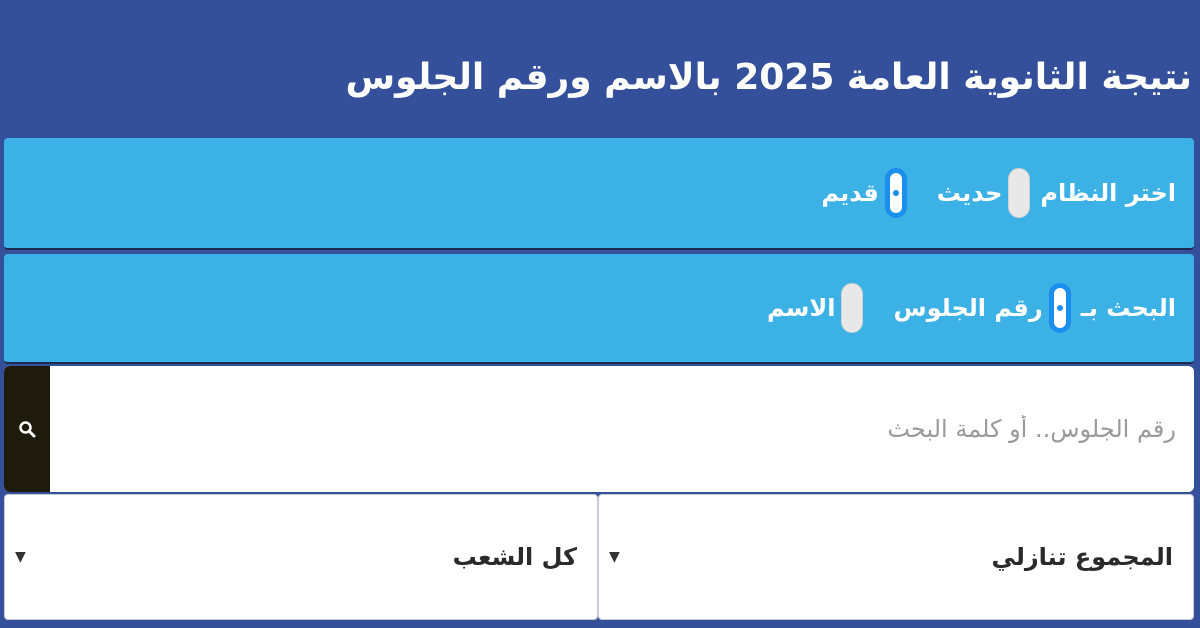  I want to click on system-option-old-label: قديم, so click(850, 193).